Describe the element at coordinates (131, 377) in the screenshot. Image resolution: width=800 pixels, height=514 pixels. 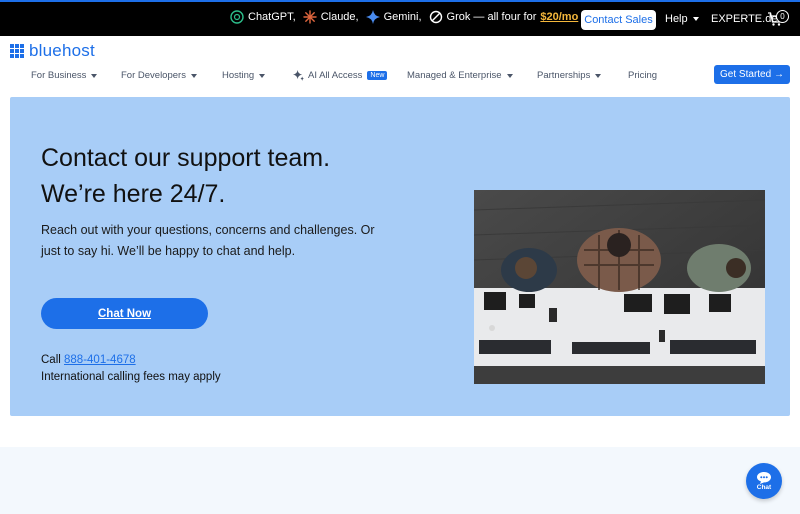
I see `calling-fees-note: International calling fees may apply` at that location.